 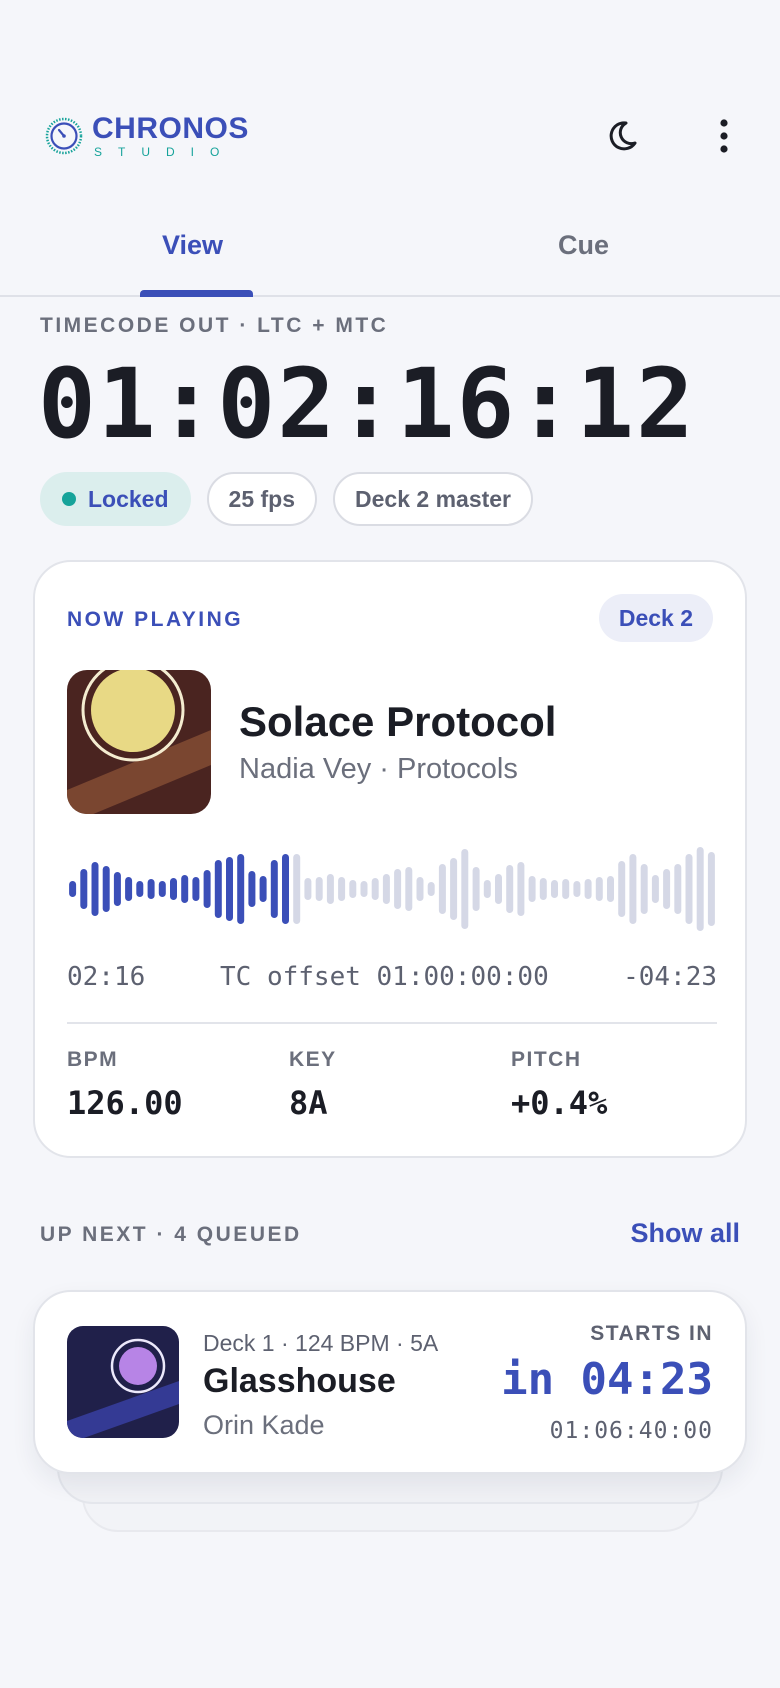 I want to click on now-playing-artwork, so click(x=139, y=742).